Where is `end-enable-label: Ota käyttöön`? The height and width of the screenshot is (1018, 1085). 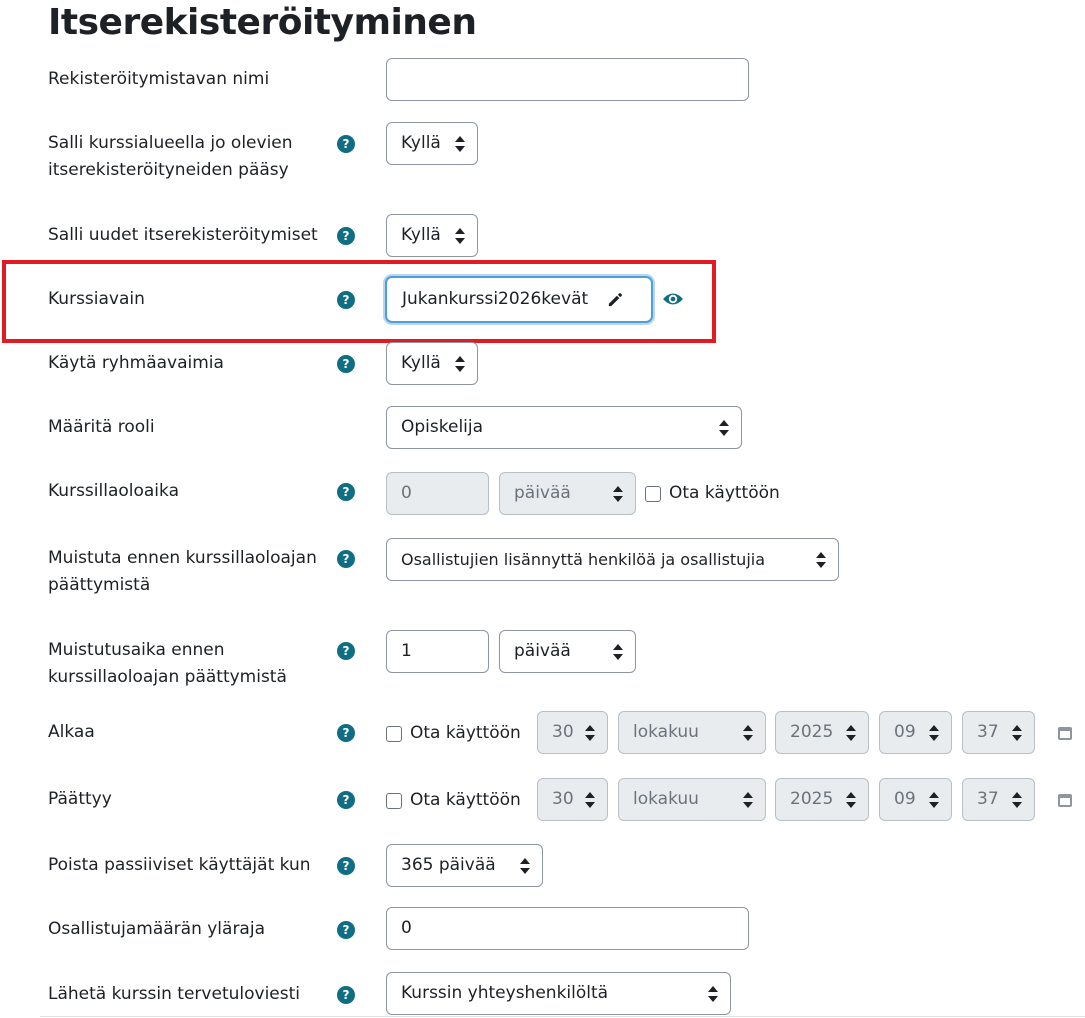 end-enable-label: Ota käyttöön is located at coordinates (465, 800).